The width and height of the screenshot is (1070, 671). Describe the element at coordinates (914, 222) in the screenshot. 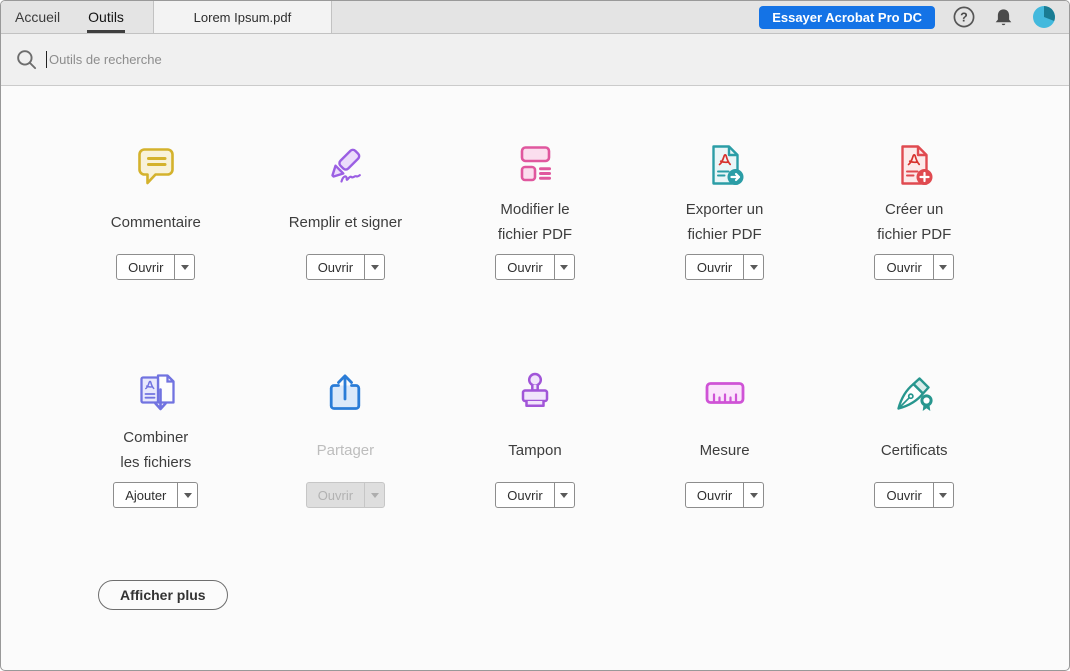

I see `tool-label: Créer un fichier PDF` at that location.